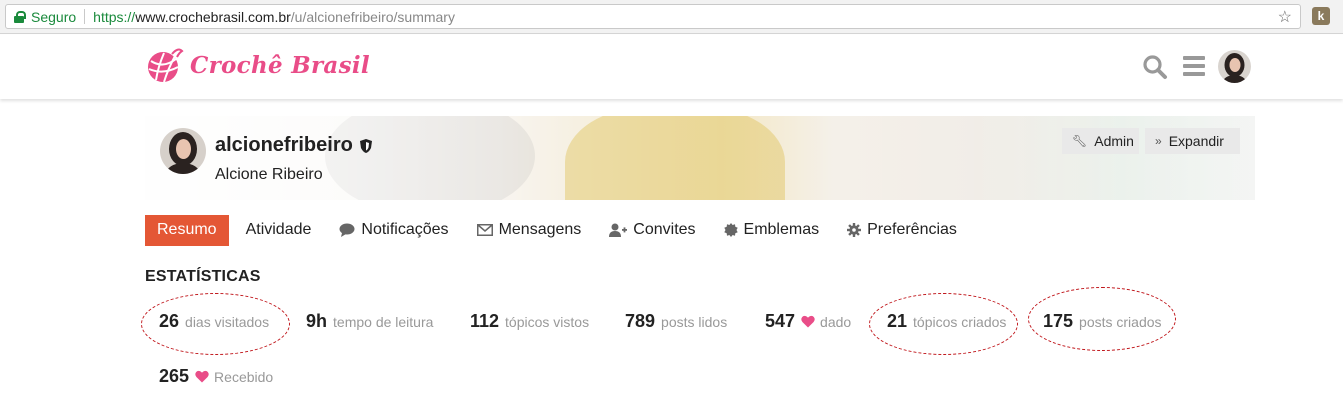 The image size is (1343, 417). I want to click on stat-value: 265, so click(174, 376).